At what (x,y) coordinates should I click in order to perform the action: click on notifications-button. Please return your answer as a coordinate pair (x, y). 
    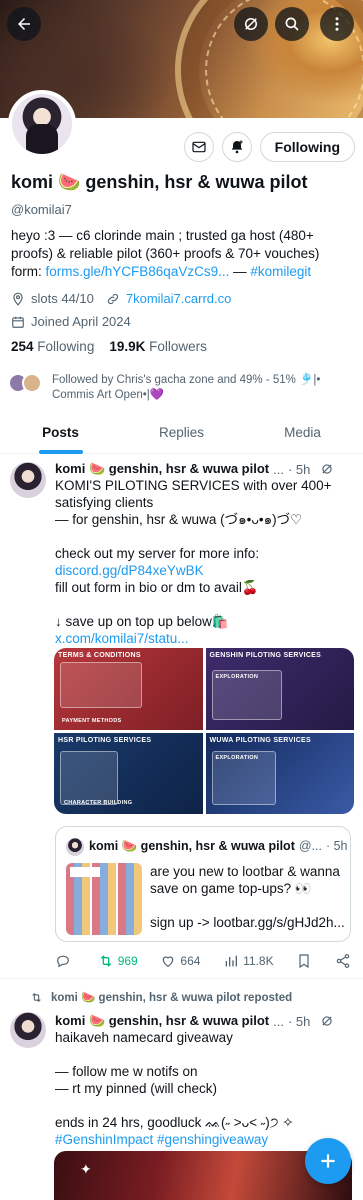
    Looking at the image, I should click on (236, 147).